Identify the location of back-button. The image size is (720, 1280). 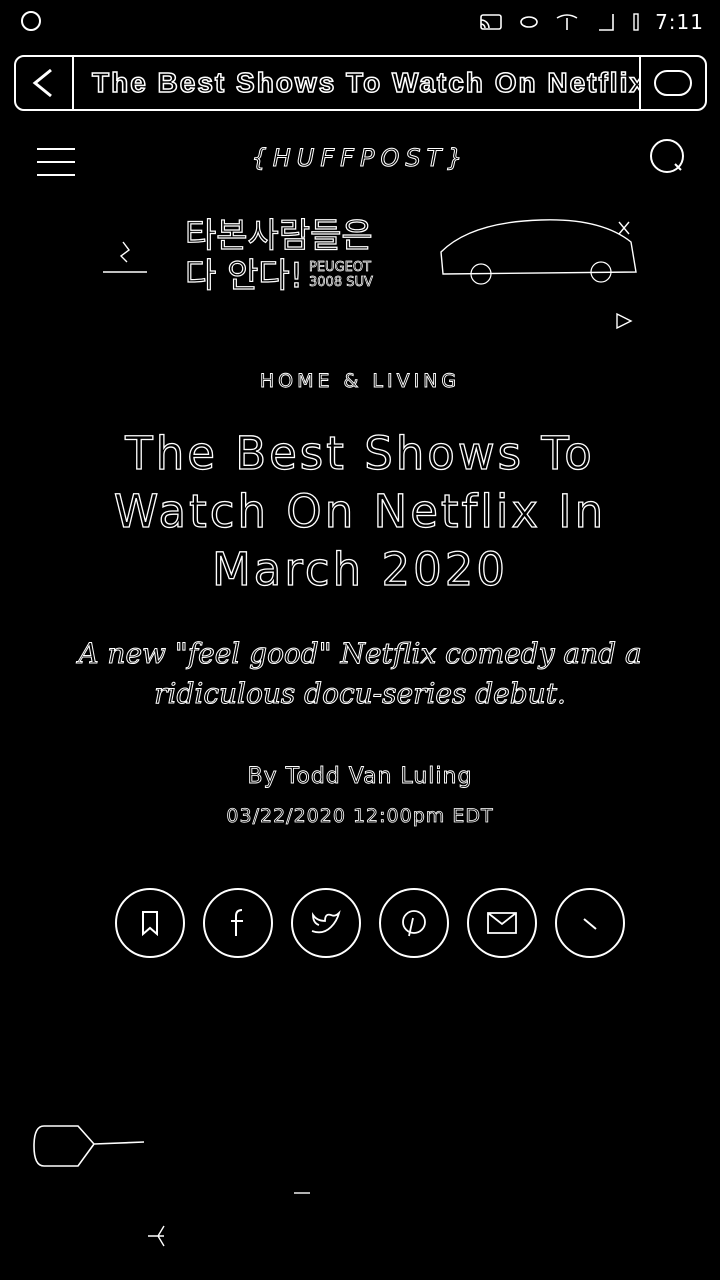
(45, 83).